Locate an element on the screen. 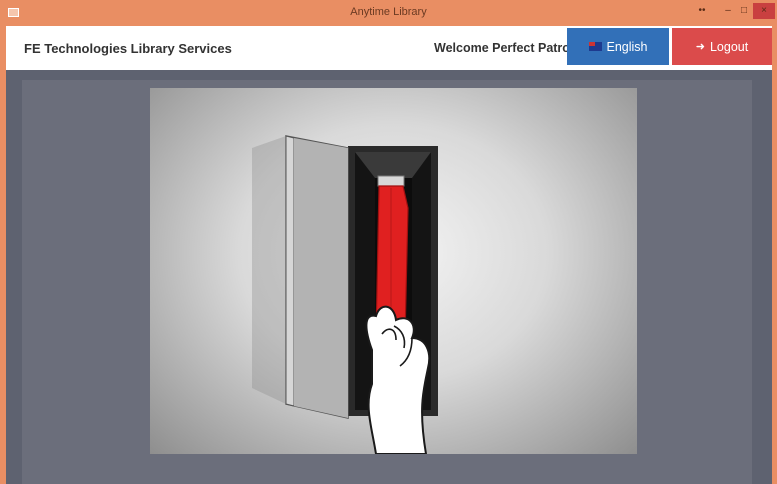  logout-button-label: Logout is located at coordinates (729, 46).